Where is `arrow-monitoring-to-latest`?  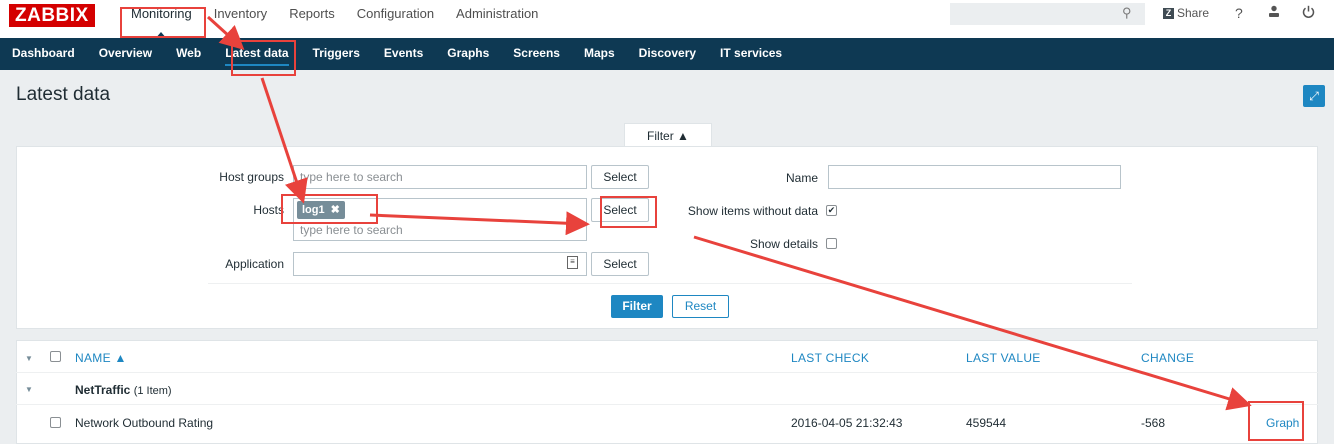 arrow-monitoring-to-latest is located at coordinates (225, 33).